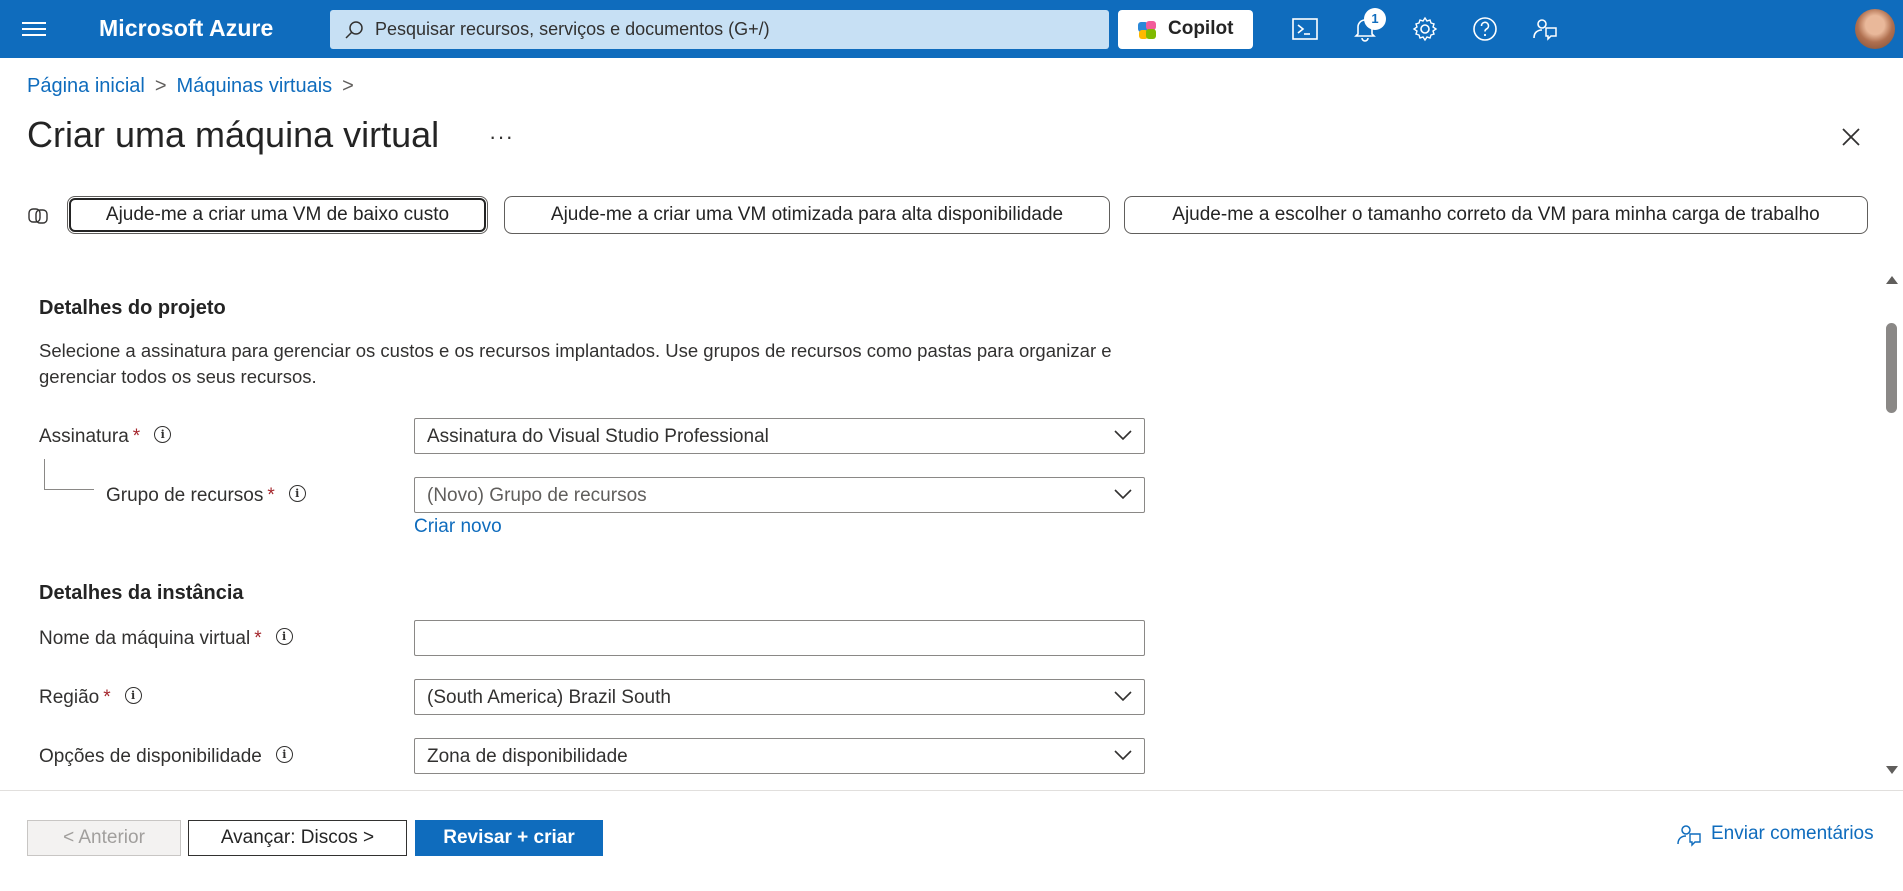  Describe the element at coordinates (1851, 137) in the screenshot. I see `close-icon` at that location.